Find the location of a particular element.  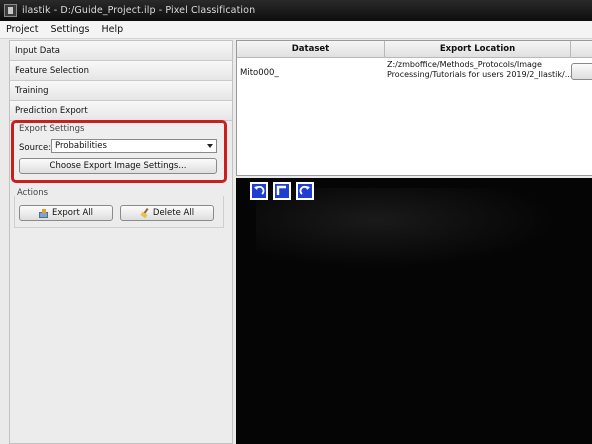

applet-training: Training is located at coordinates (121, 91).